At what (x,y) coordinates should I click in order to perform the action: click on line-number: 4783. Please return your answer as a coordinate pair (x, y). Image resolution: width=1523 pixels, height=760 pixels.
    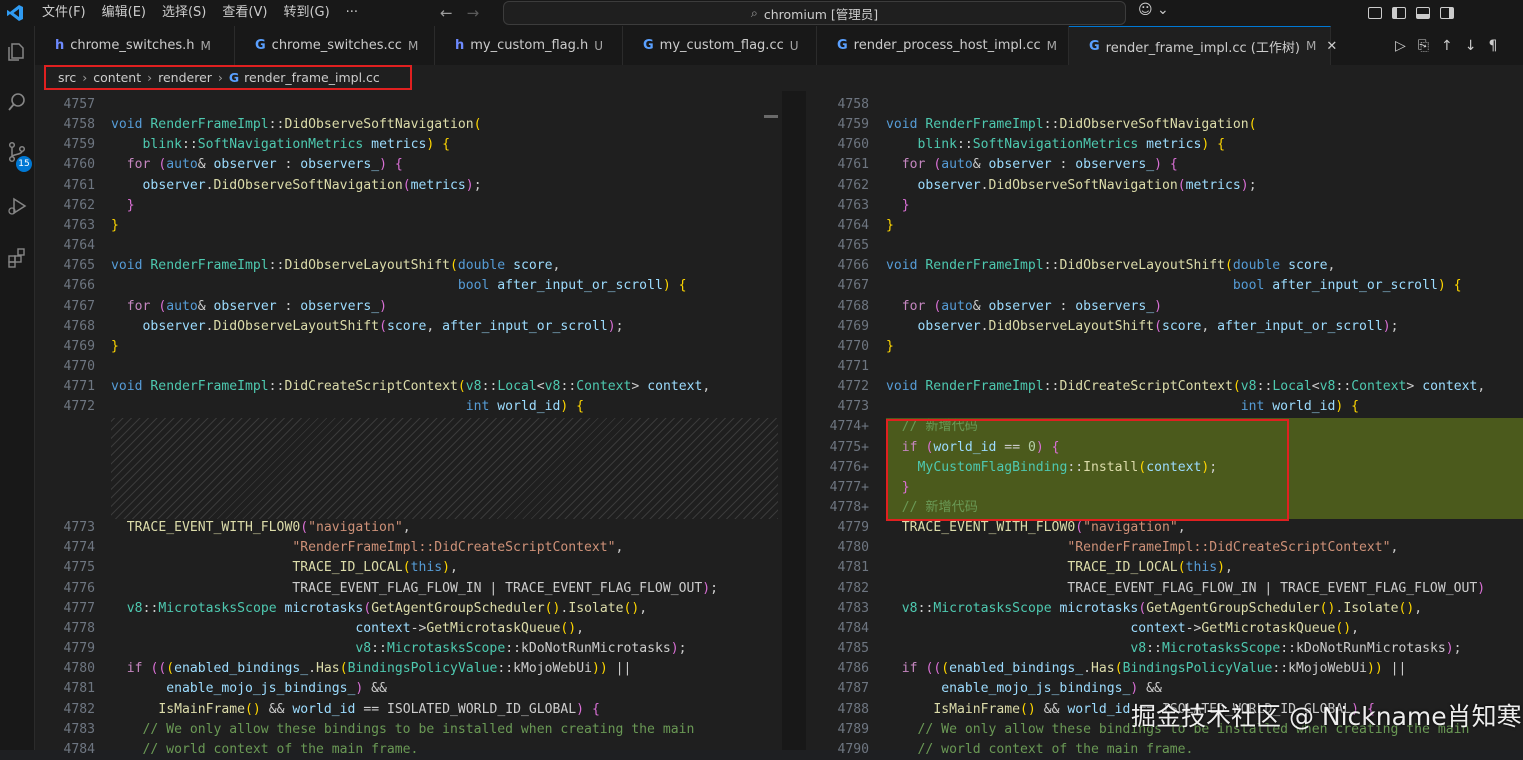
    Looking at the image, I should click on (853, 608).